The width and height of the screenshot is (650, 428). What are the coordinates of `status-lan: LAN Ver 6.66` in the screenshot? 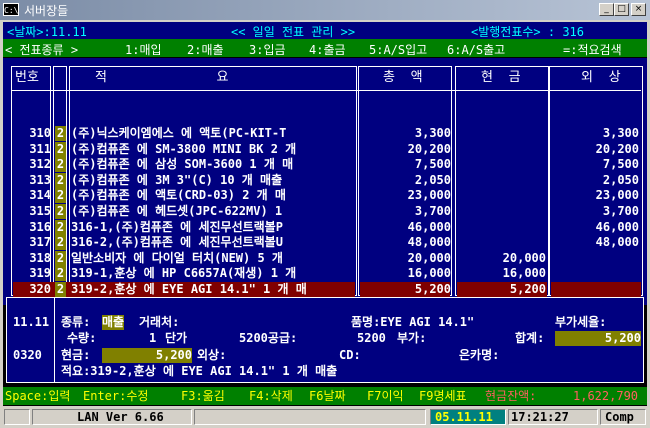 It's located at (112, 417).